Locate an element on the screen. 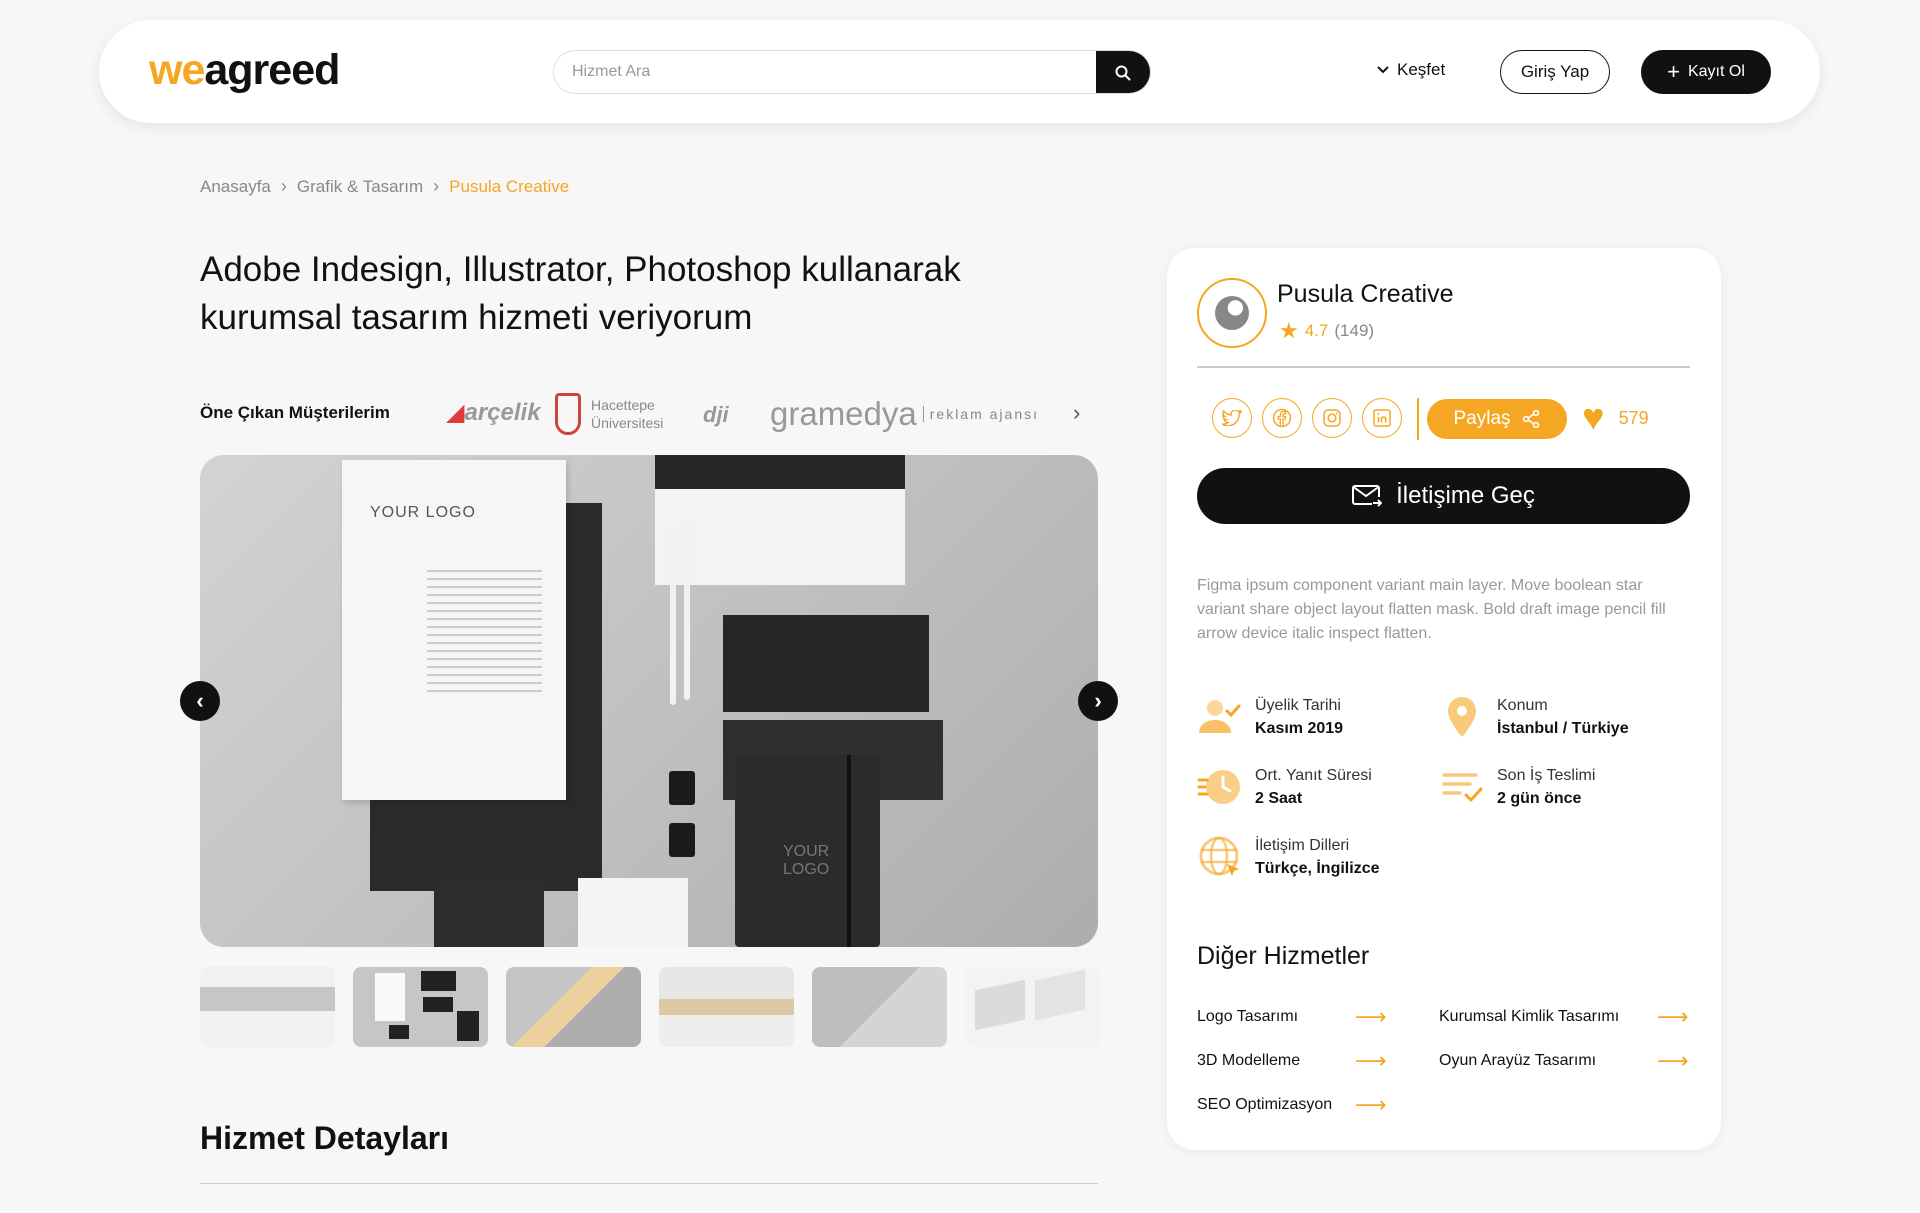 This screenshot has height=1213, width=1920. other-service-label: 3D Modelleme is located at coordinates (1249, 1060).